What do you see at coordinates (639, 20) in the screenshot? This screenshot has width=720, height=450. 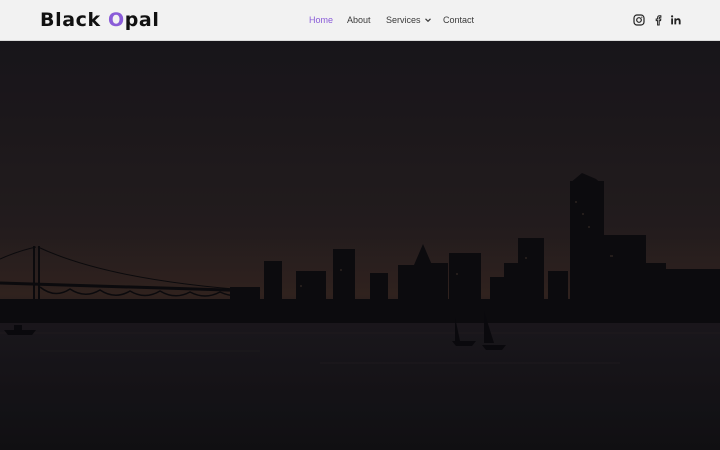 I see `instagram-icon` at bounding box center [639, 20].